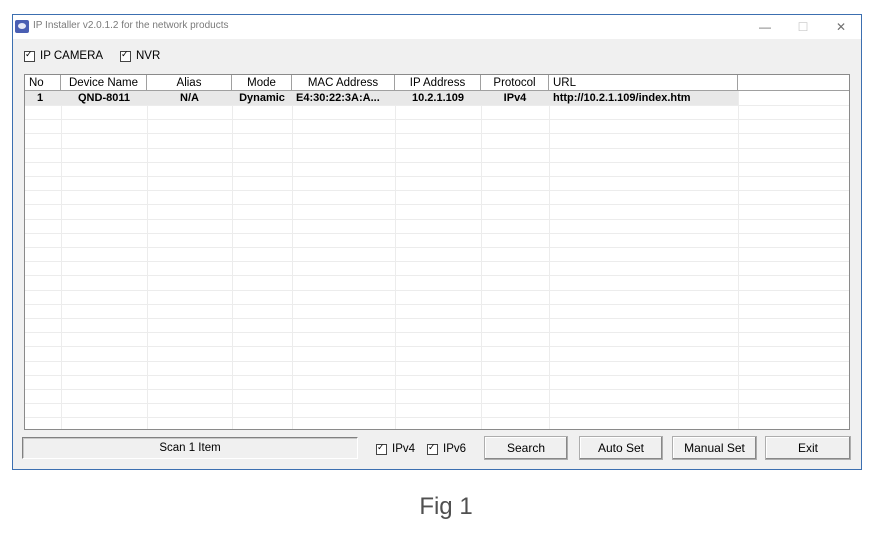 This screenshot has width=892, height=537. What do you see at coordinates (404, 449) in the screenshot?
I see `ipv4-label: IPv4` at bounding box center [404, 449].